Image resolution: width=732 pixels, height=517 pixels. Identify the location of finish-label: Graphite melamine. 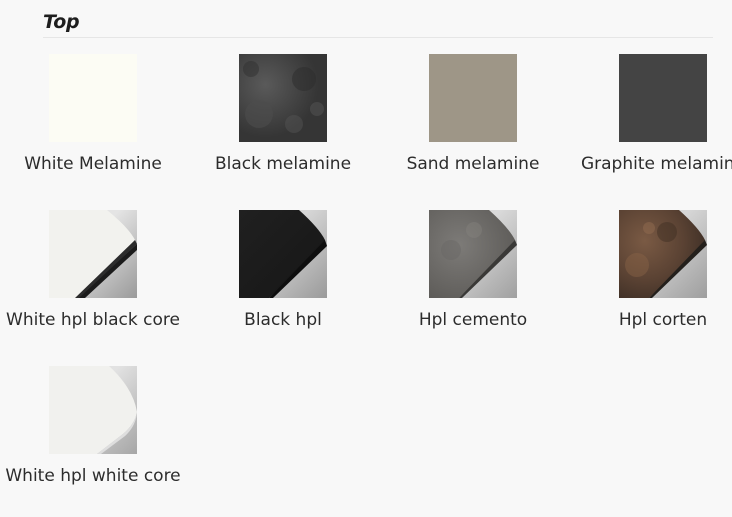
(656, 164).